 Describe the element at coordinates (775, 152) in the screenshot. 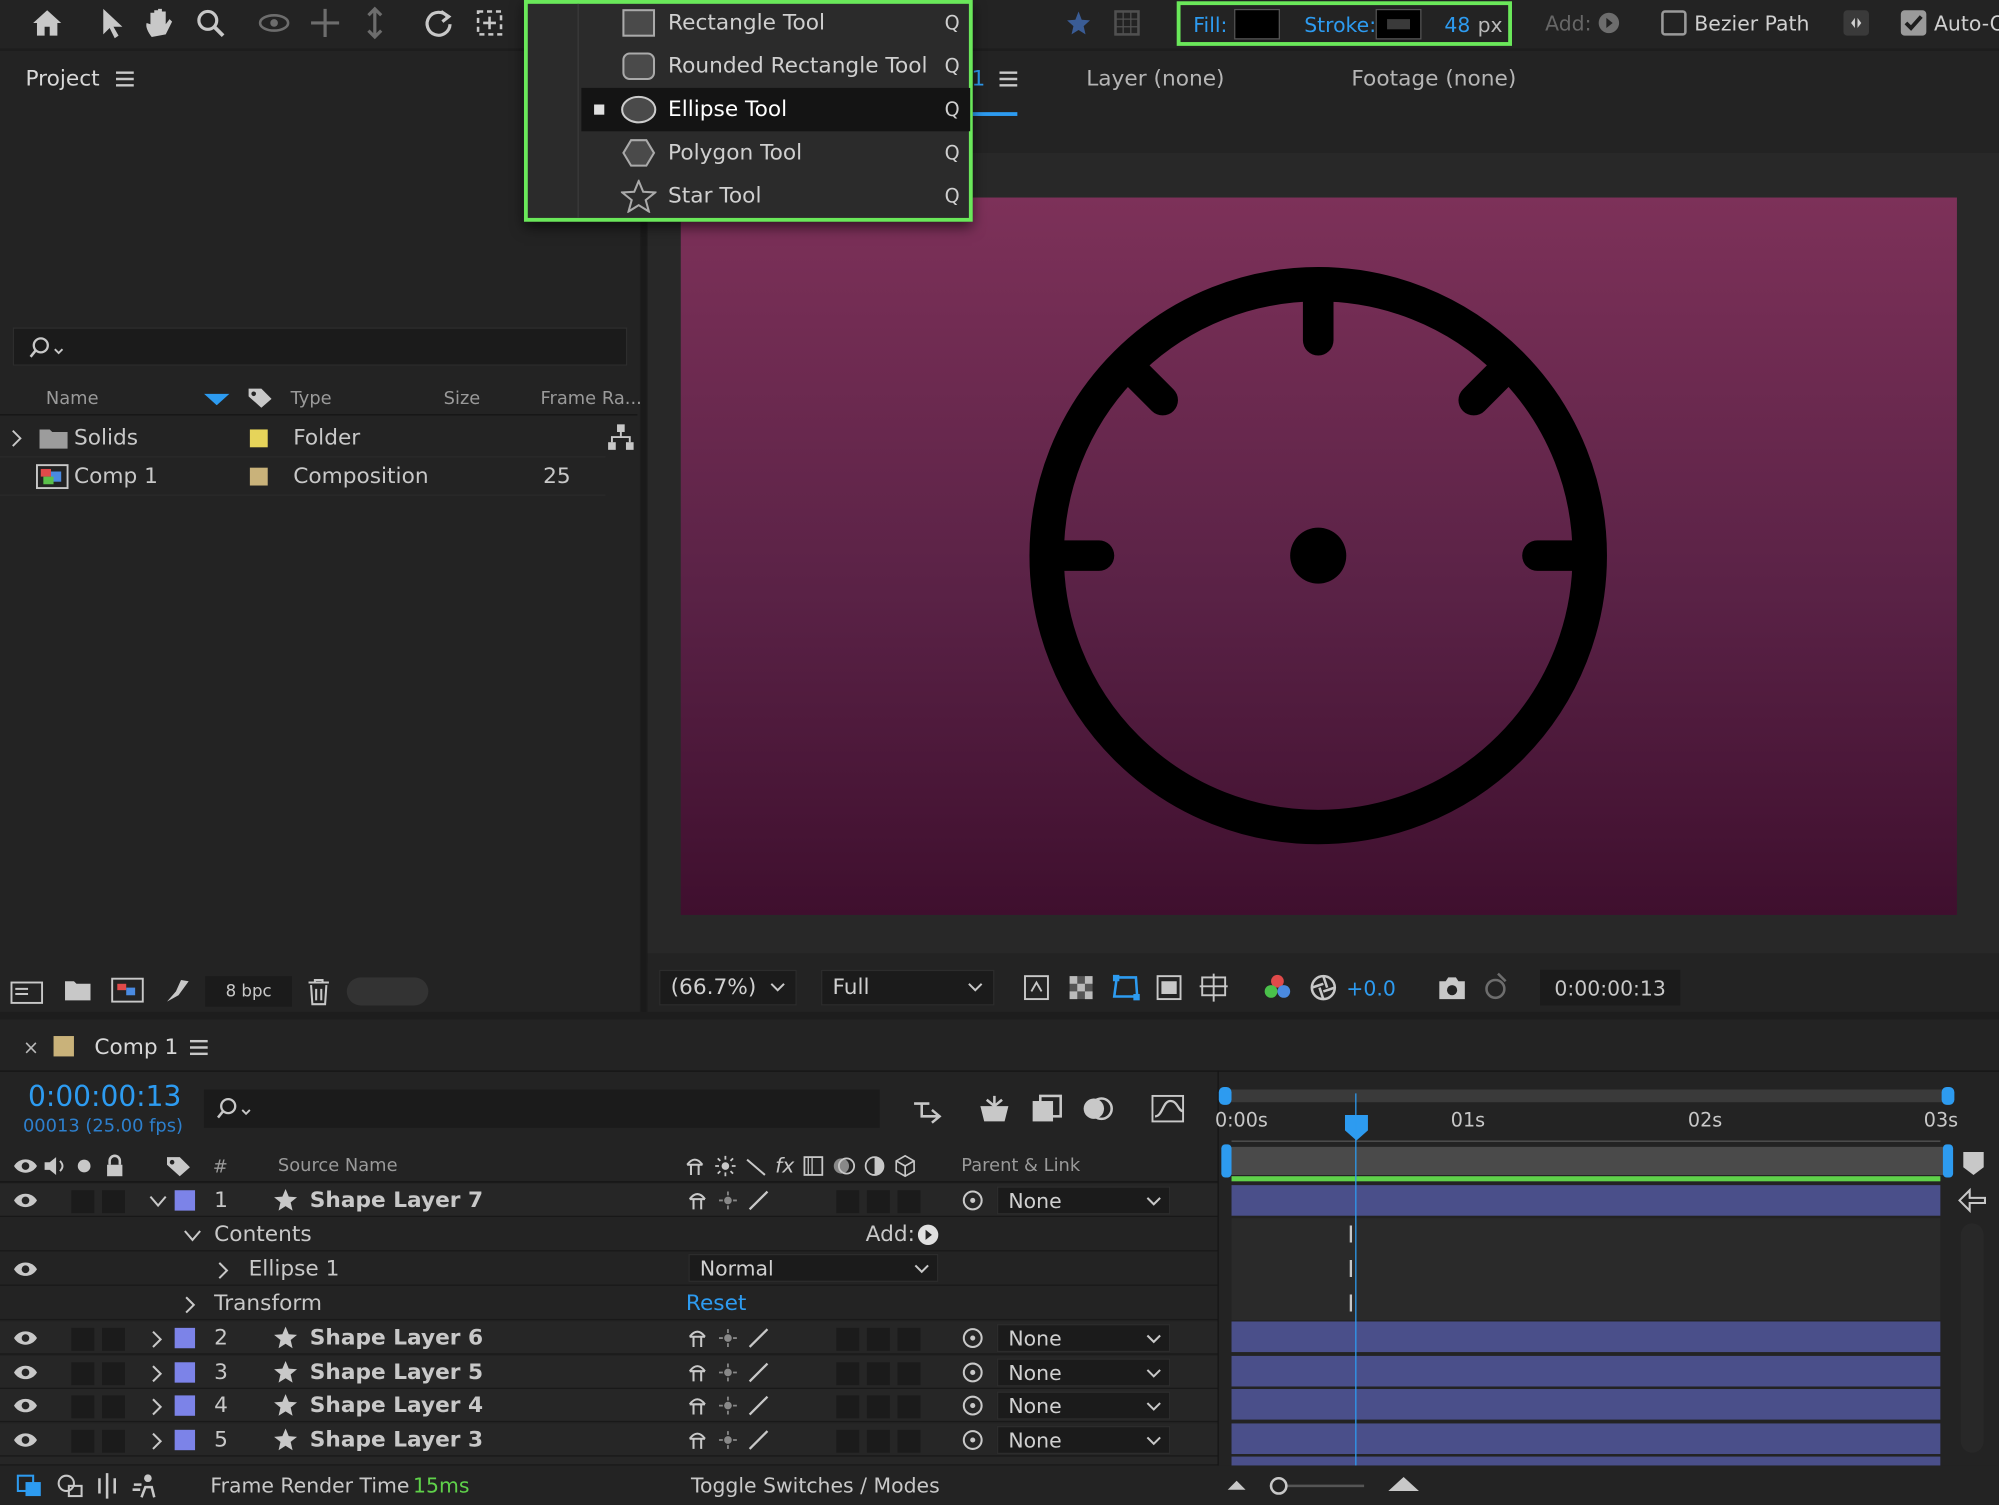

I see `polygon-tool-item: Polygon Tool Q` at that location.